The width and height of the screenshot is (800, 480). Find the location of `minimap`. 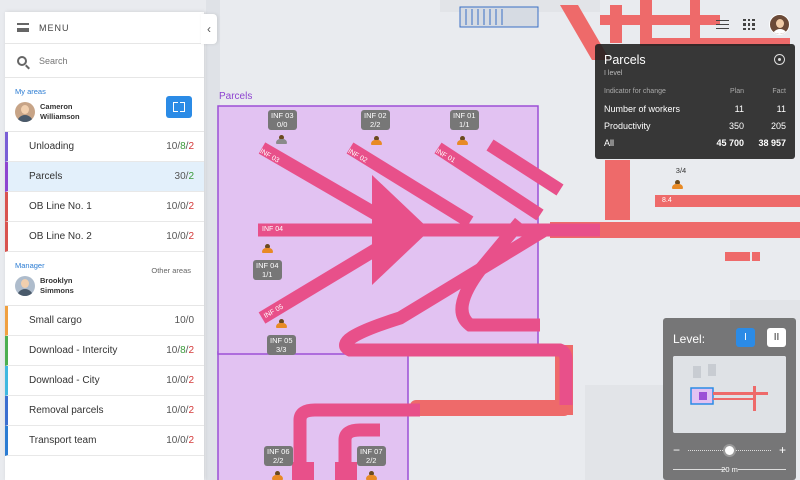

minimap is located at coordinates (729, 394).